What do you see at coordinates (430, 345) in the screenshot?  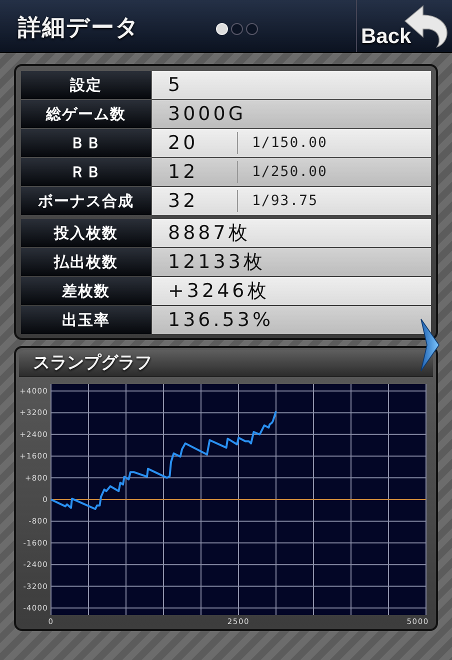 I see `next-page-arrow-icon` at bounding box center [430, 345].